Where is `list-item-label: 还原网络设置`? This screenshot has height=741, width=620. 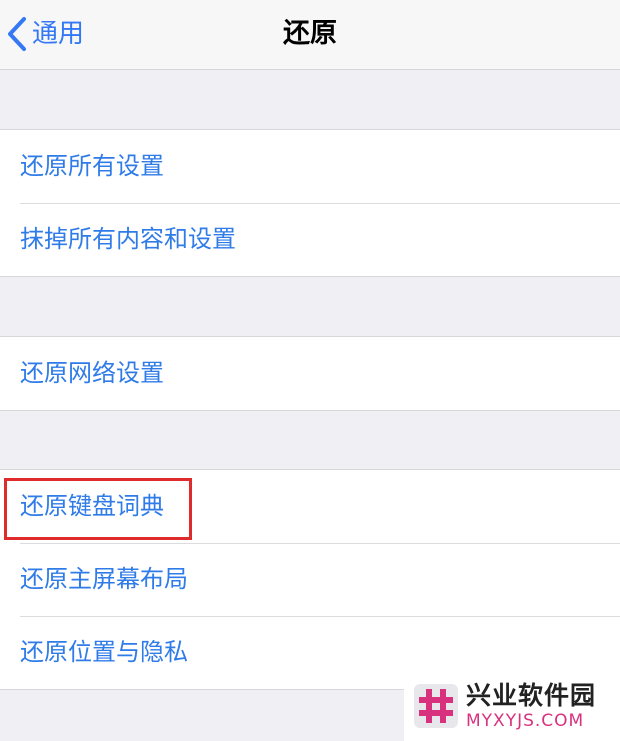
list-item-label: 还原网络设置 is located at coordinates (92, 373).